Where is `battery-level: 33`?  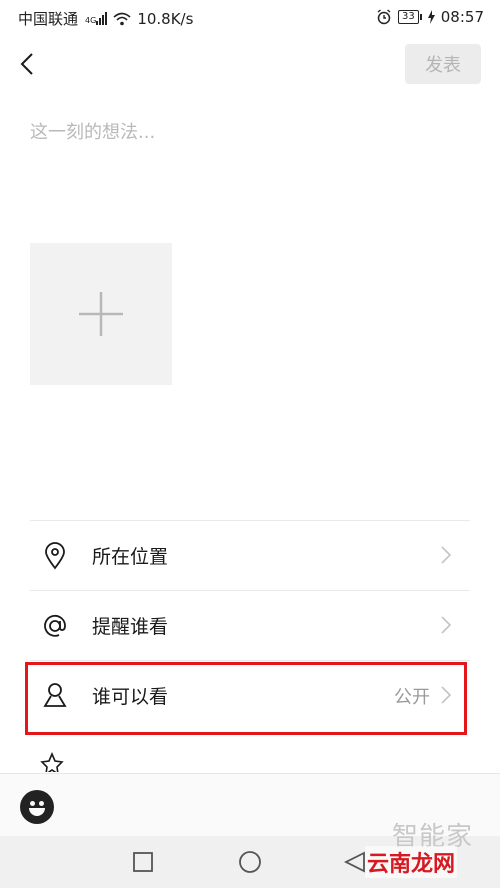 battery-level: 33 is located at coordinates (408, 17).